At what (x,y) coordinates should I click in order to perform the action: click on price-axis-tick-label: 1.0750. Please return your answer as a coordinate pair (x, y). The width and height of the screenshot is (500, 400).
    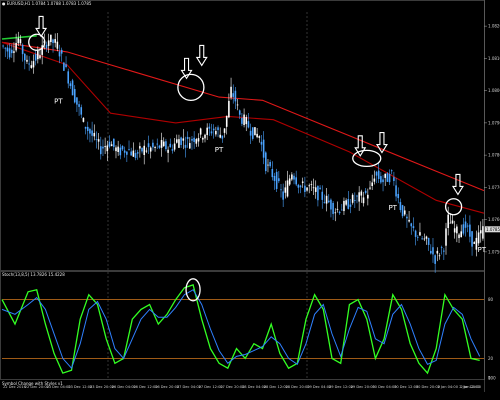
    Looking at the image, I should click on (494, 251).